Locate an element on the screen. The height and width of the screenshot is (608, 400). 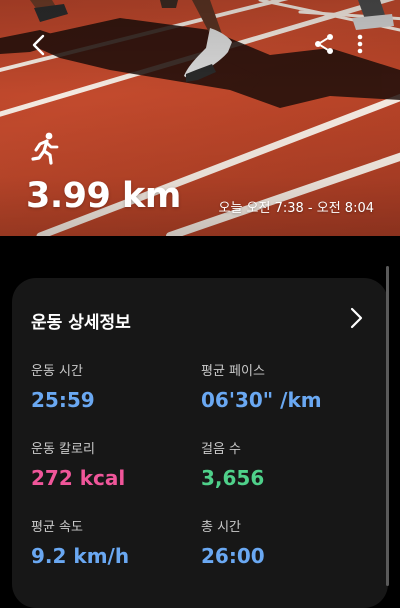
details-chevron-button is located at coordinates (356, 318).